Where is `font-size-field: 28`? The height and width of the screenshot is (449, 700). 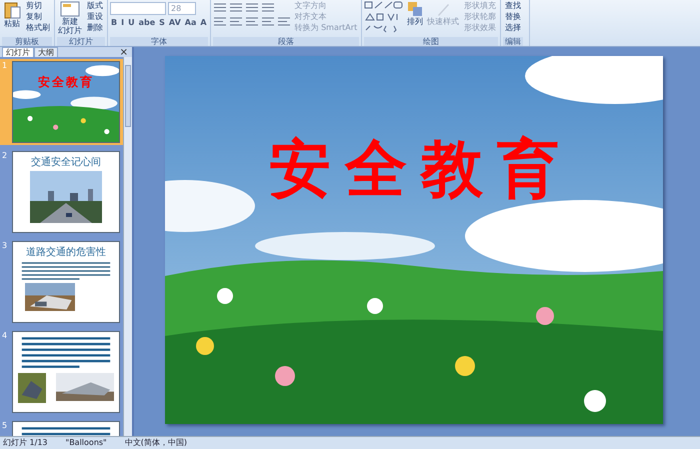 font-size-field: 28 is located at coordinates (182, 8).